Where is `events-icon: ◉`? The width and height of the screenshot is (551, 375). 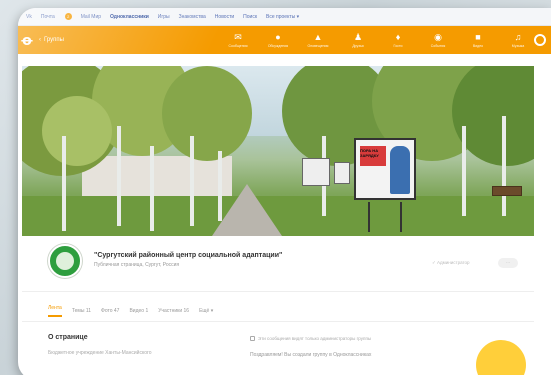 events-icon: ◉ is located at coordinates (438, 37).